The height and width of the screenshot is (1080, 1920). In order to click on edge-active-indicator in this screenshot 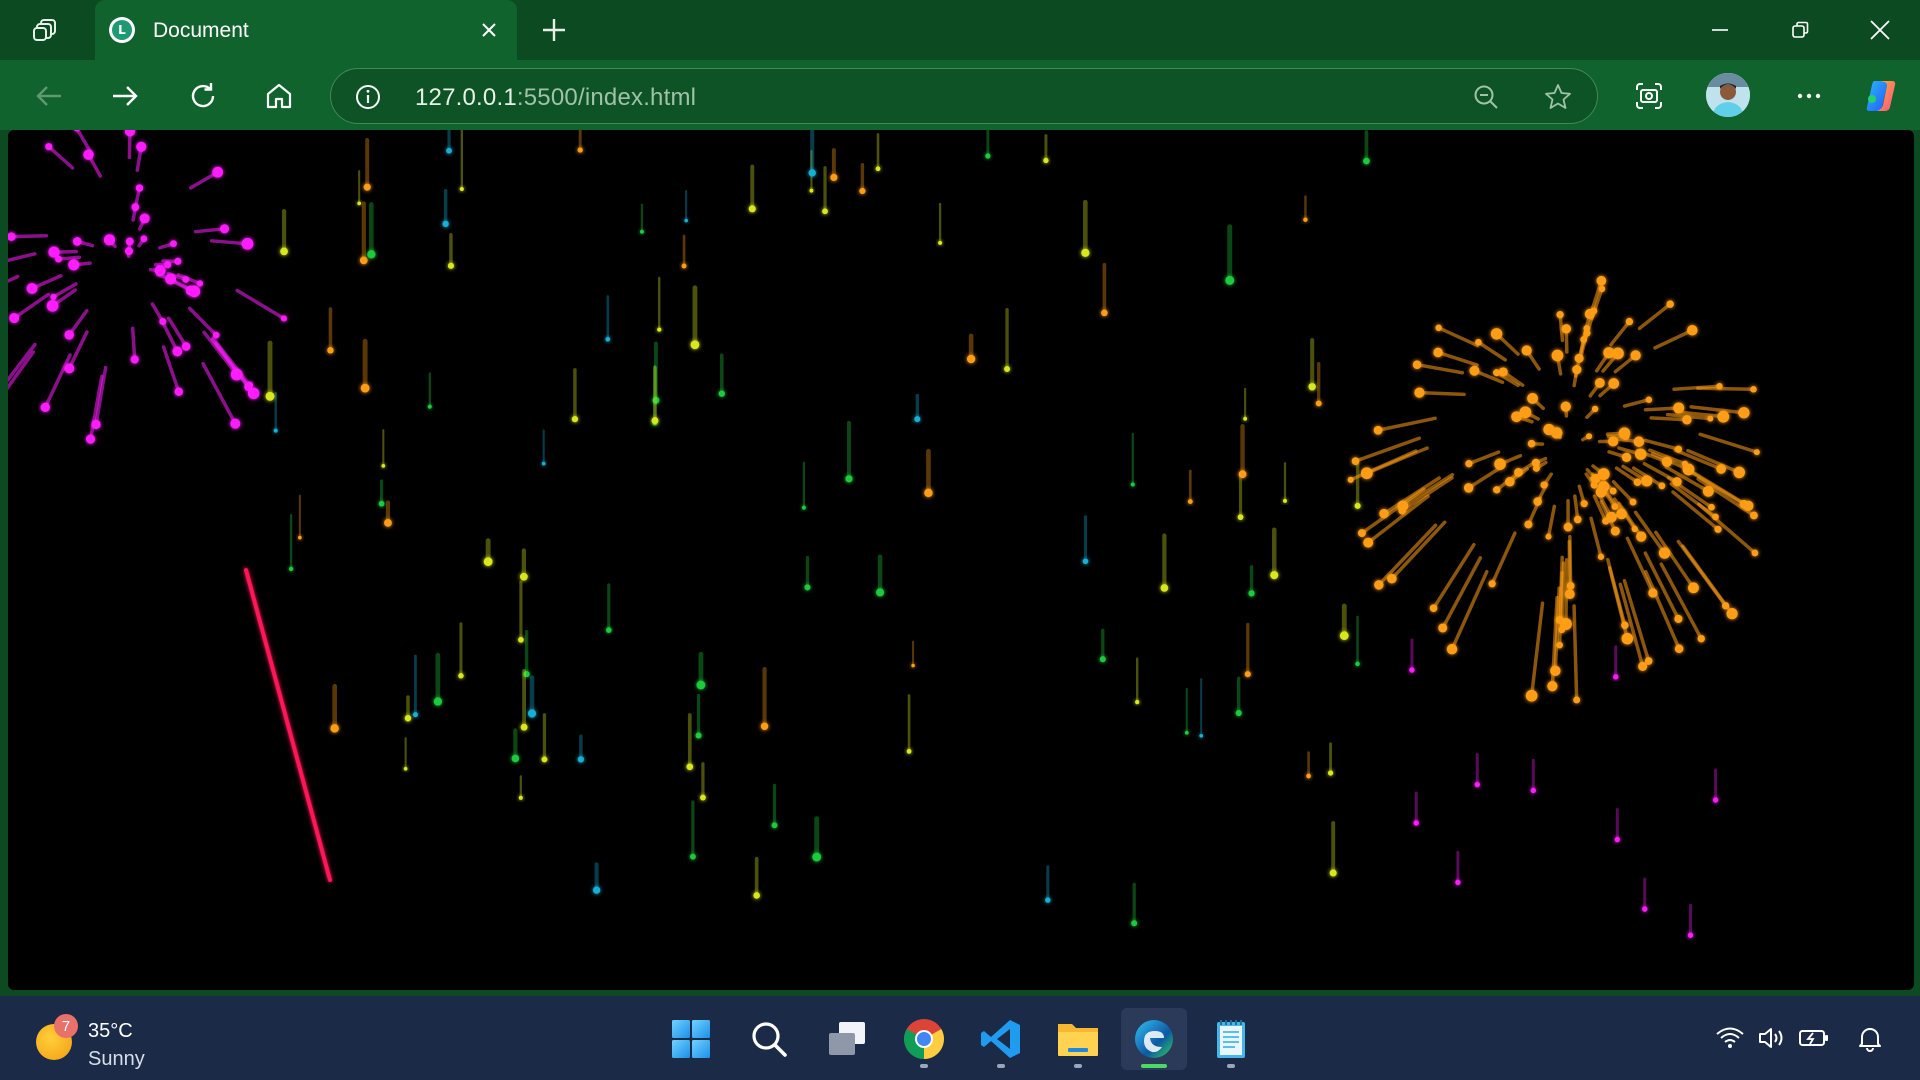, I will do `click(1154, 1066)`.